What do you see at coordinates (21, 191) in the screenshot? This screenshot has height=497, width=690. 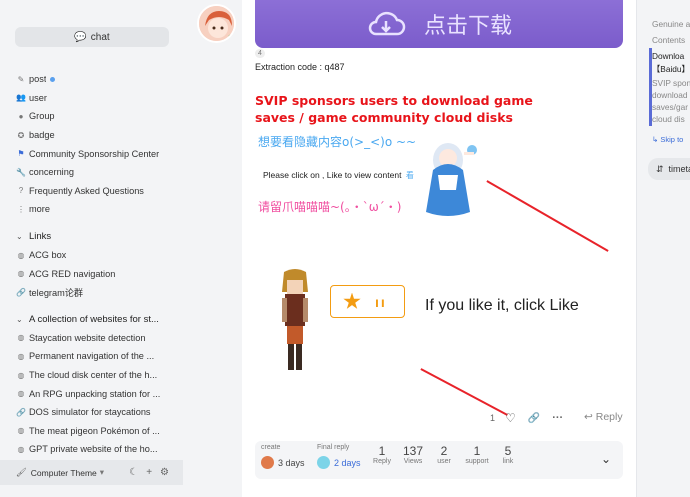 I see `question-icon: ?` at bounding box center [21, 191].